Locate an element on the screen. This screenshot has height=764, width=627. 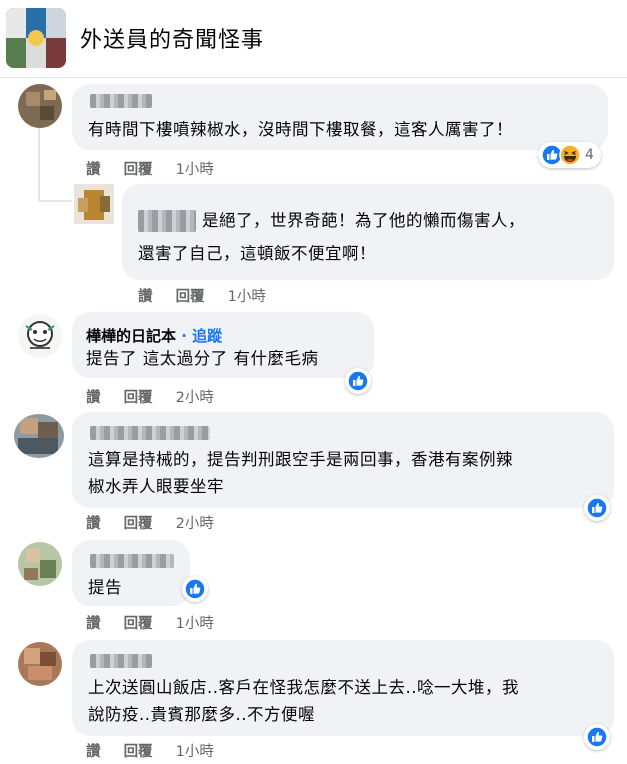
group-avatar is located at coordinates (36, 38).